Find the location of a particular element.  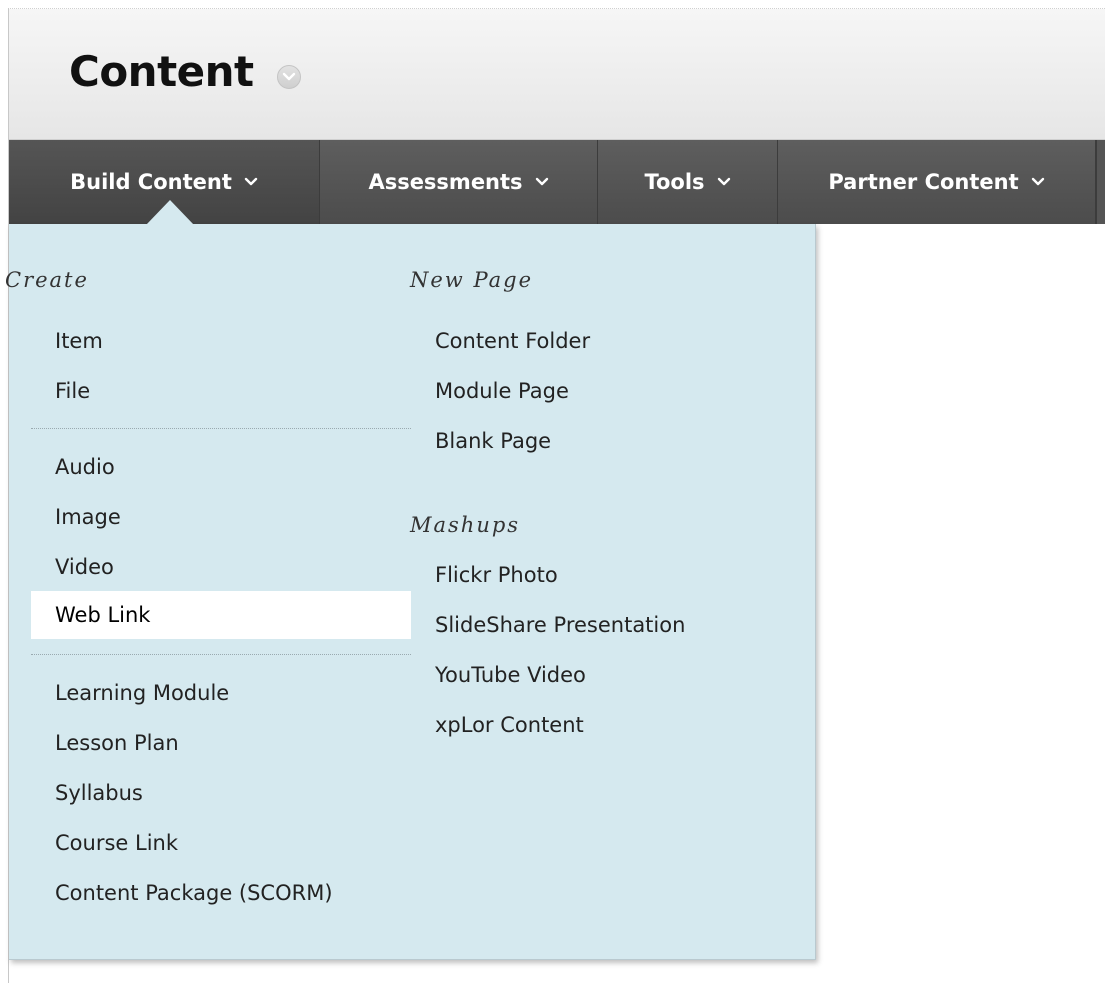

menu-item-slideshare-presentation: SlideShare Presentation is located at coordinates (560, 625).